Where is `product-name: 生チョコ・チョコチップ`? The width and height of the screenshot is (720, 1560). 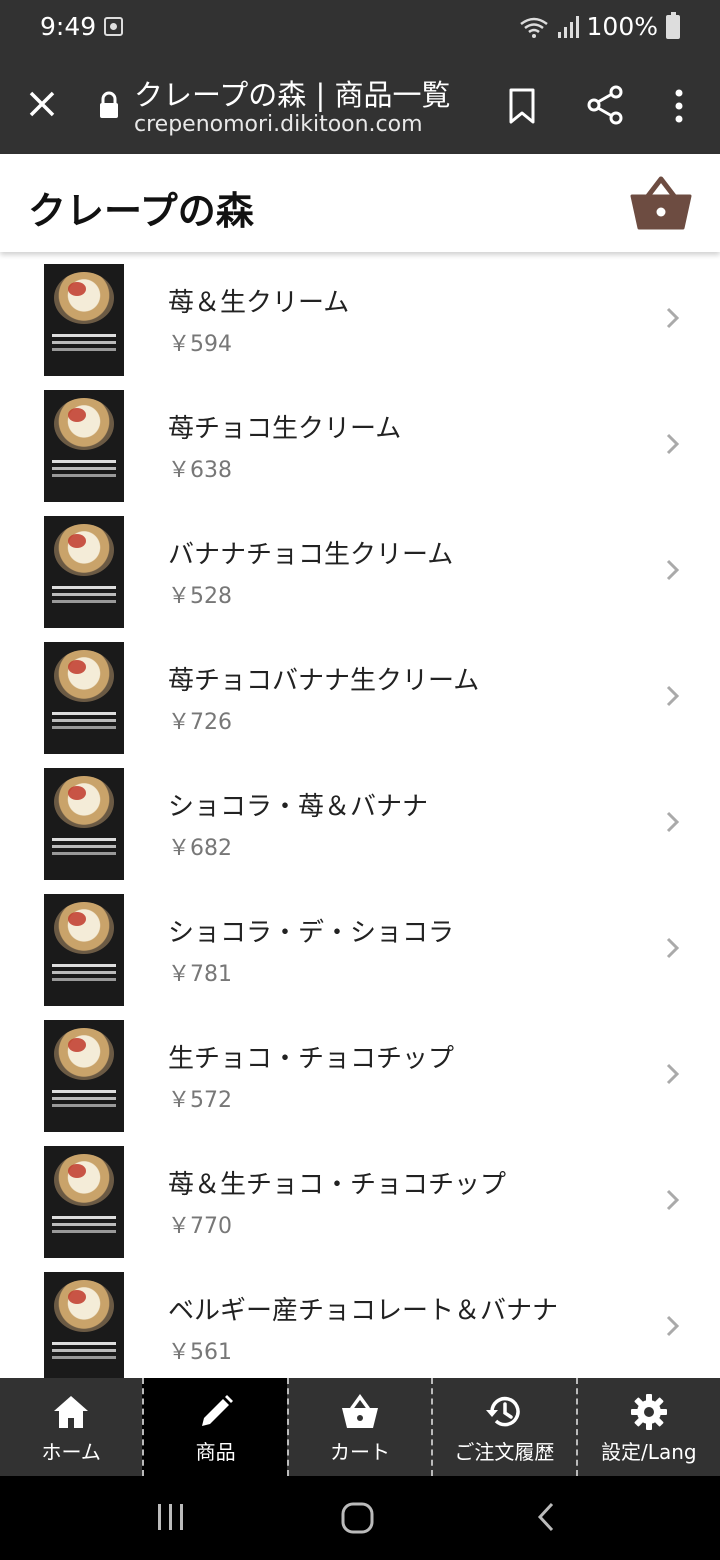
product-name: 生チョコ・チョコチップ is located at coordinates (311, 1059).